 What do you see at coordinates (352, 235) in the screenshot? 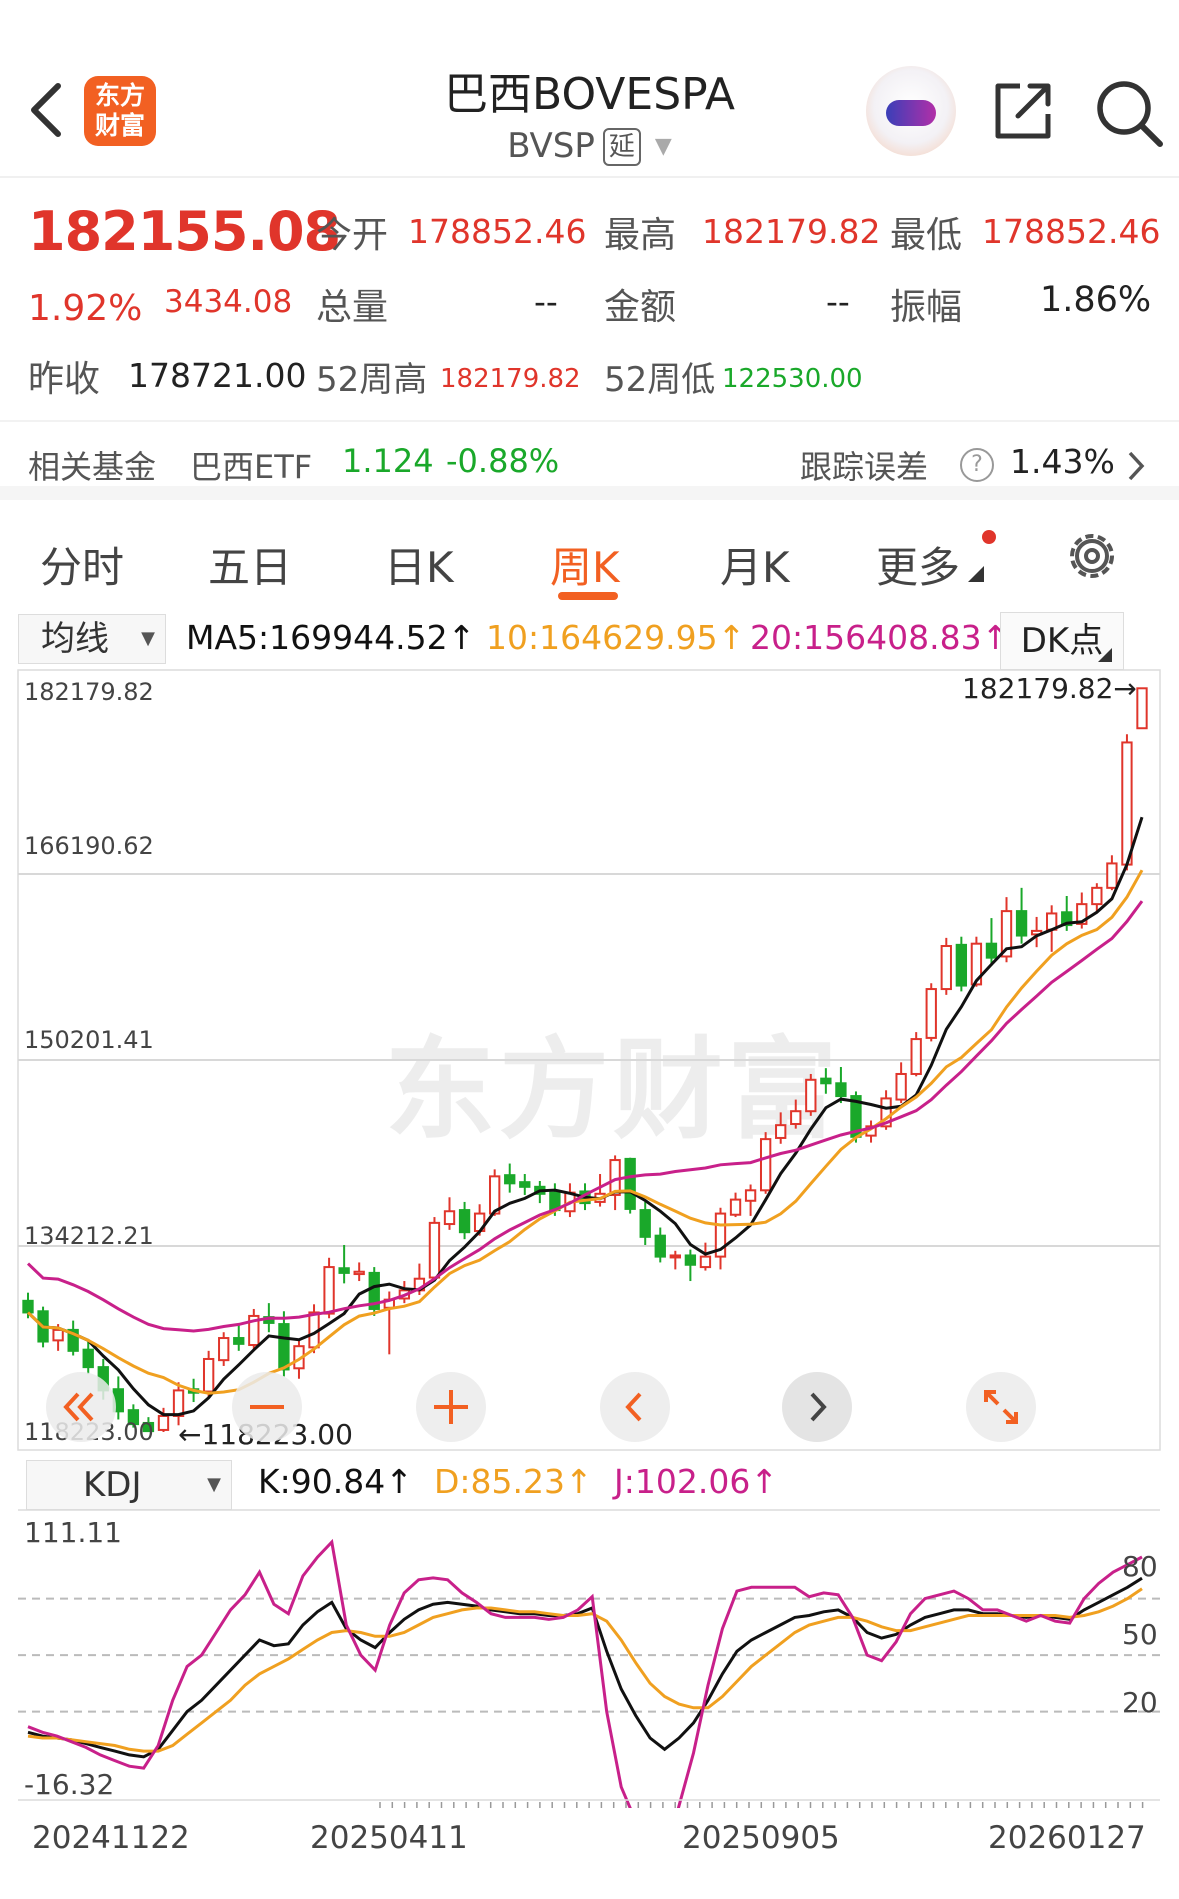
I see `open-label: 今开` at bounding box center [352, 235].